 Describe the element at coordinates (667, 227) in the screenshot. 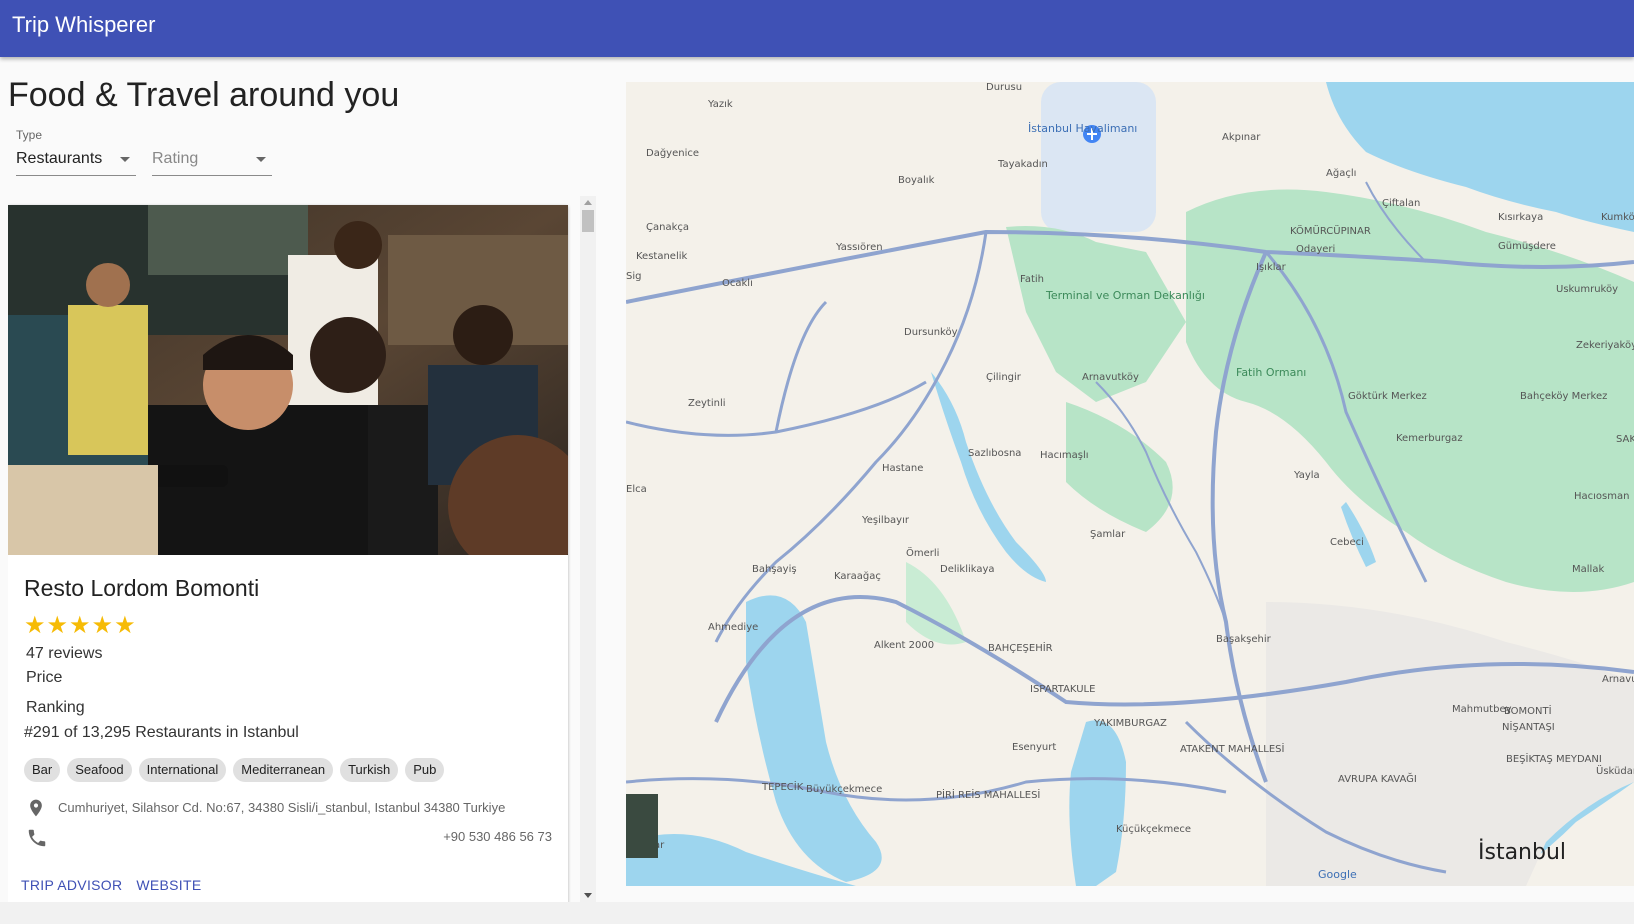

I see `map-label-place: Çanakça` at that location.